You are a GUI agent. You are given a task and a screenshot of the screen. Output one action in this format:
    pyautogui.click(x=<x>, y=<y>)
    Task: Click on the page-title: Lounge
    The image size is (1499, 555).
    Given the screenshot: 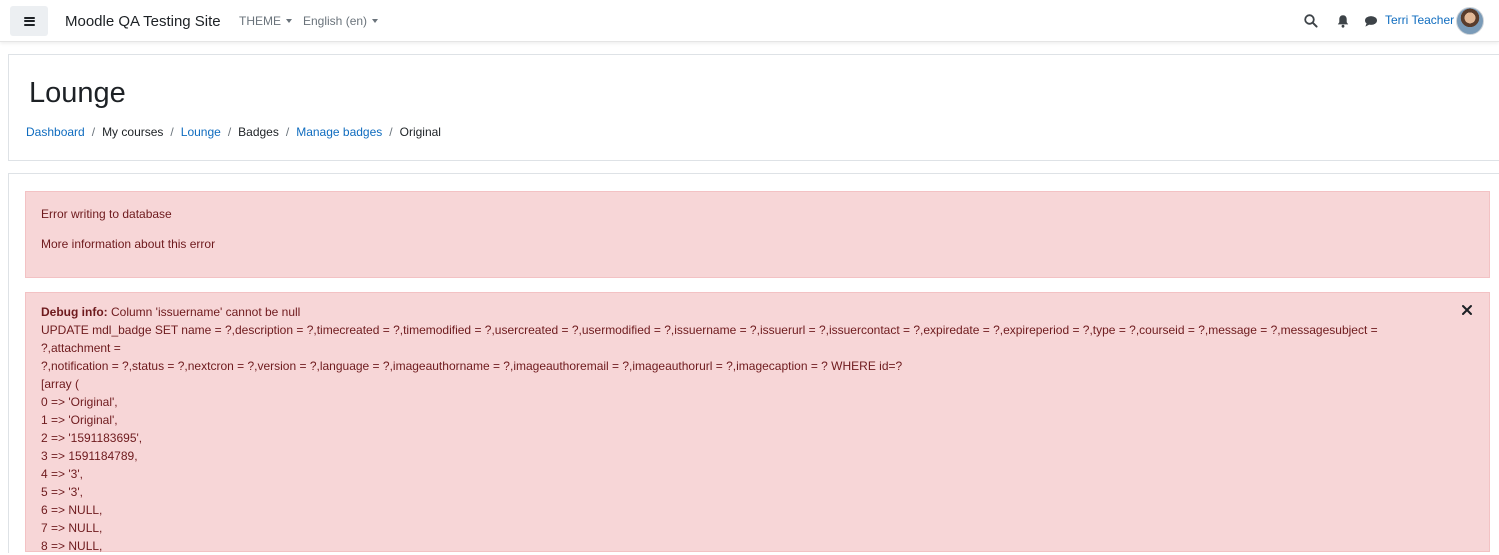 What is the action you would take?
    pyautogui.click(x=77, y=93)
    